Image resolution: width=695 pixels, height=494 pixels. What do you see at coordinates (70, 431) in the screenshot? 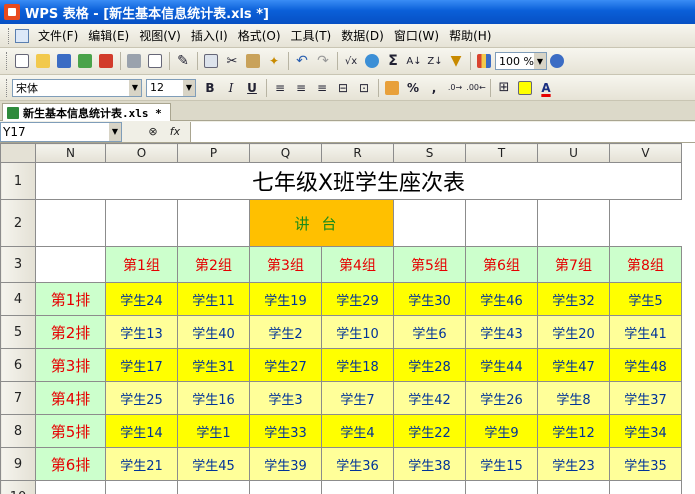
I see `row-label-cell: 第5排` at bounding box center [70, 431].